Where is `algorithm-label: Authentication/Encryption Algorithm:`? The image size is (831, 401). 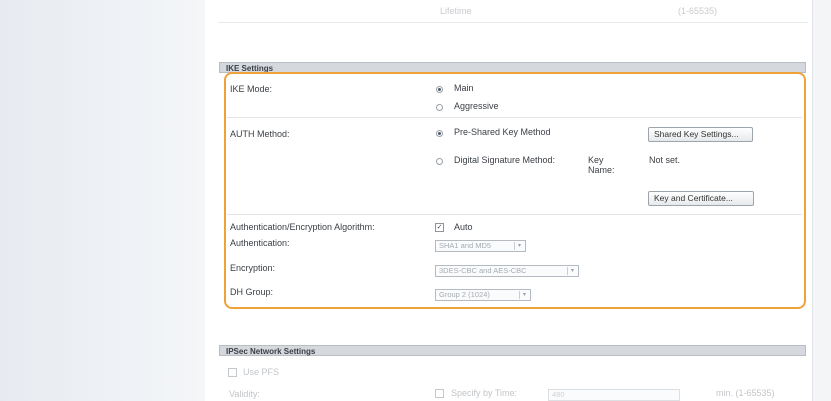 algorithm-label: Authentication/Encryption Algorithm: is located at coordinates (302, 227).